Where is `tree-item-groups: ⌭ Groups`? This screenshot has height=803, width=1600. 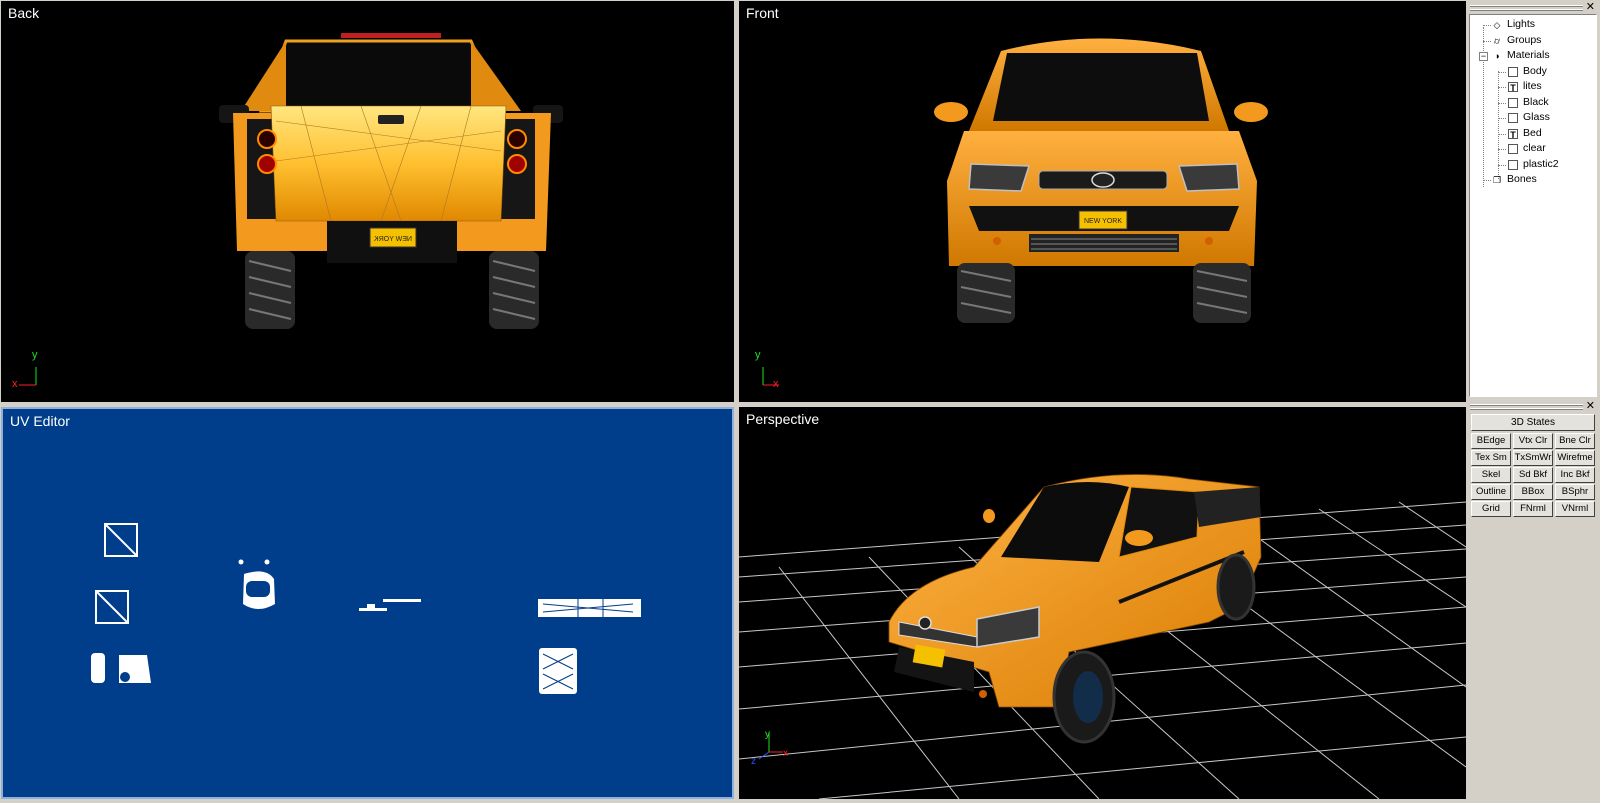 tree-item-groups: ⌭ Groups is located at coordinates (1533, 41).